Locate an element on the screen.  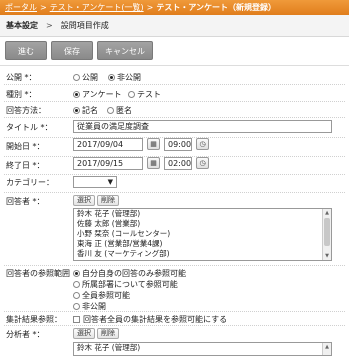
reference-option-department: 所属部署について参照可能 is located at coordinates (125, 284).